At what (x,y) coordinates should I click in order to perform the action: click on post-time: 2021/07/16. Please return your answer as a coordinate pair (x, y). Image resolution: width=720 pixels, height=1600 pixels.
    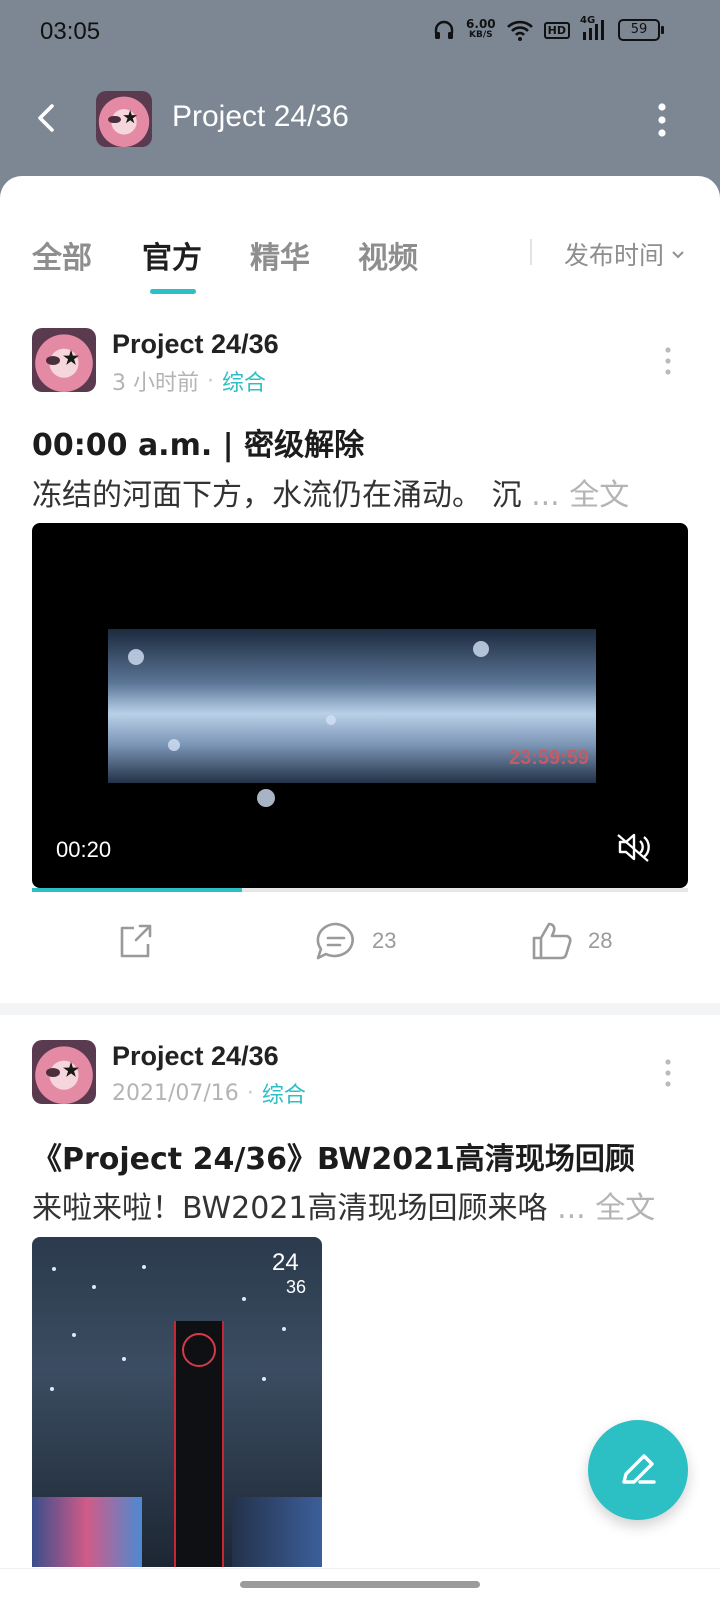
    Looking at the image, I should click on (175, 1093).